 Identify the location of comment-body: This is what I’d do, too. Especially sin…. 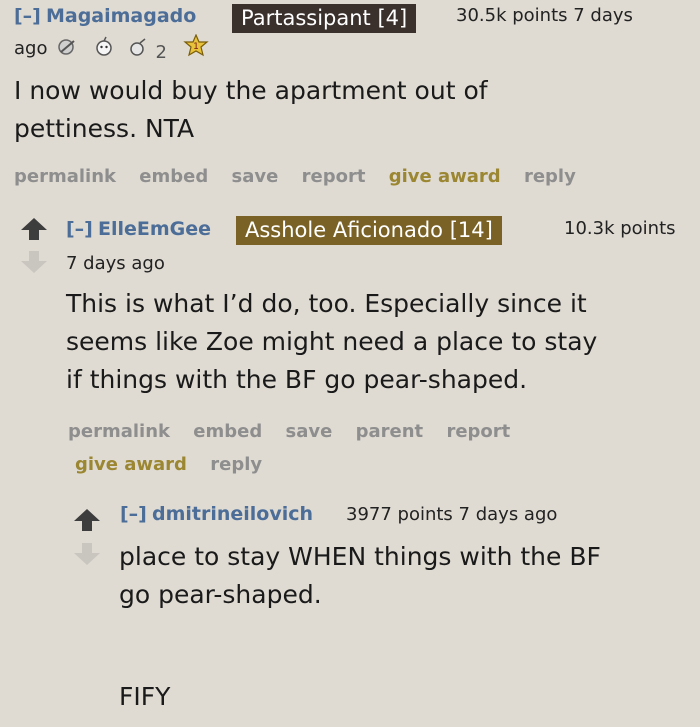
(331, 342).